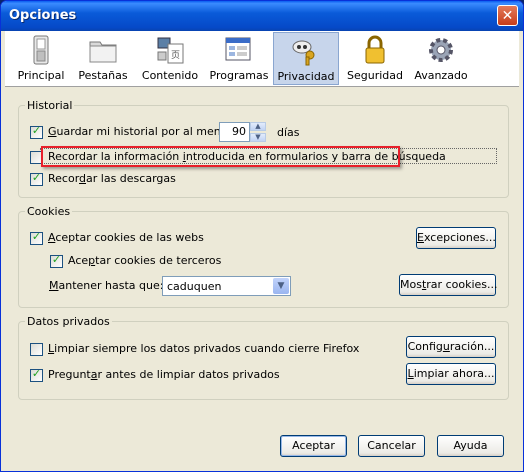  What do you see at coordinates (375, 49) in the screenshot?
I see `lock-icon` at bounding box center [375, 49].